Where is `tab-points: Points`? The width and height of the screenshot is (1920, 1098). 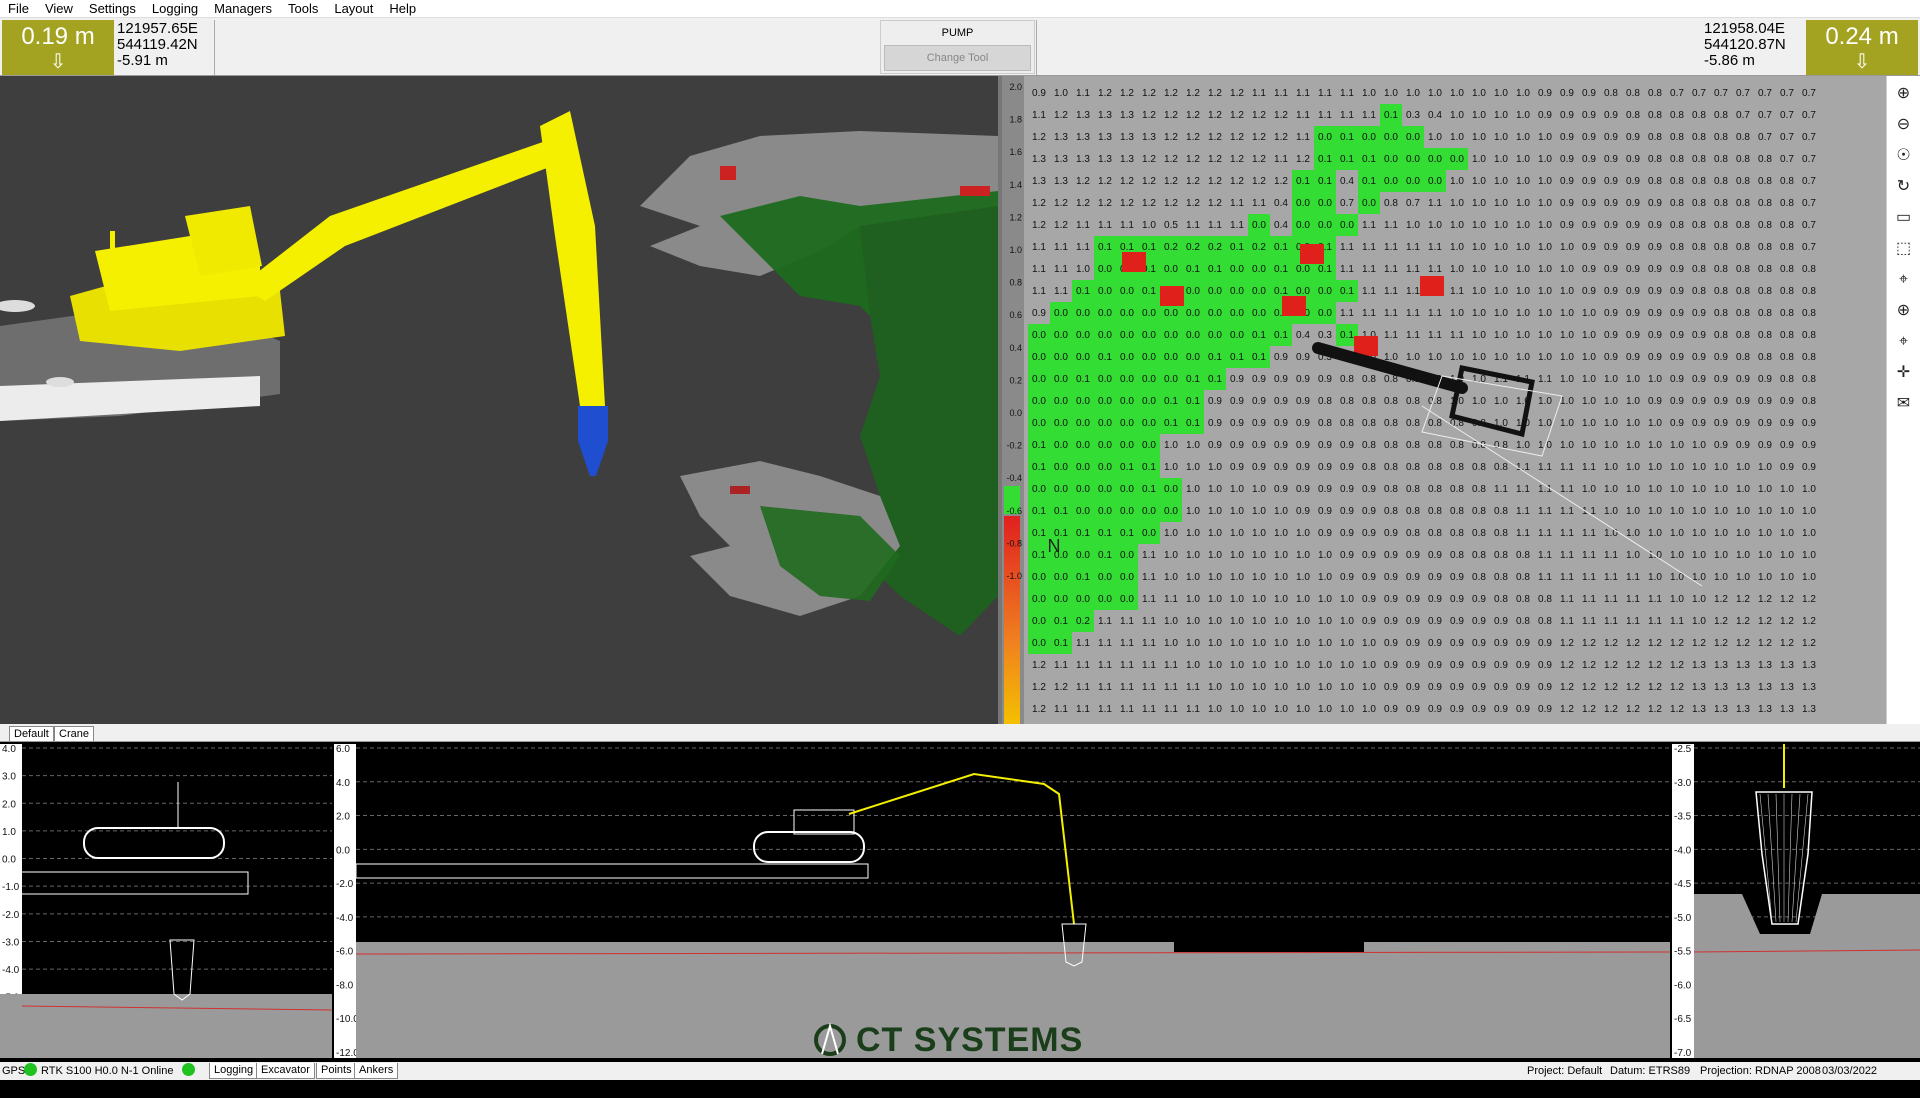
tab-points: Points is located at coordinates (336, 1071).